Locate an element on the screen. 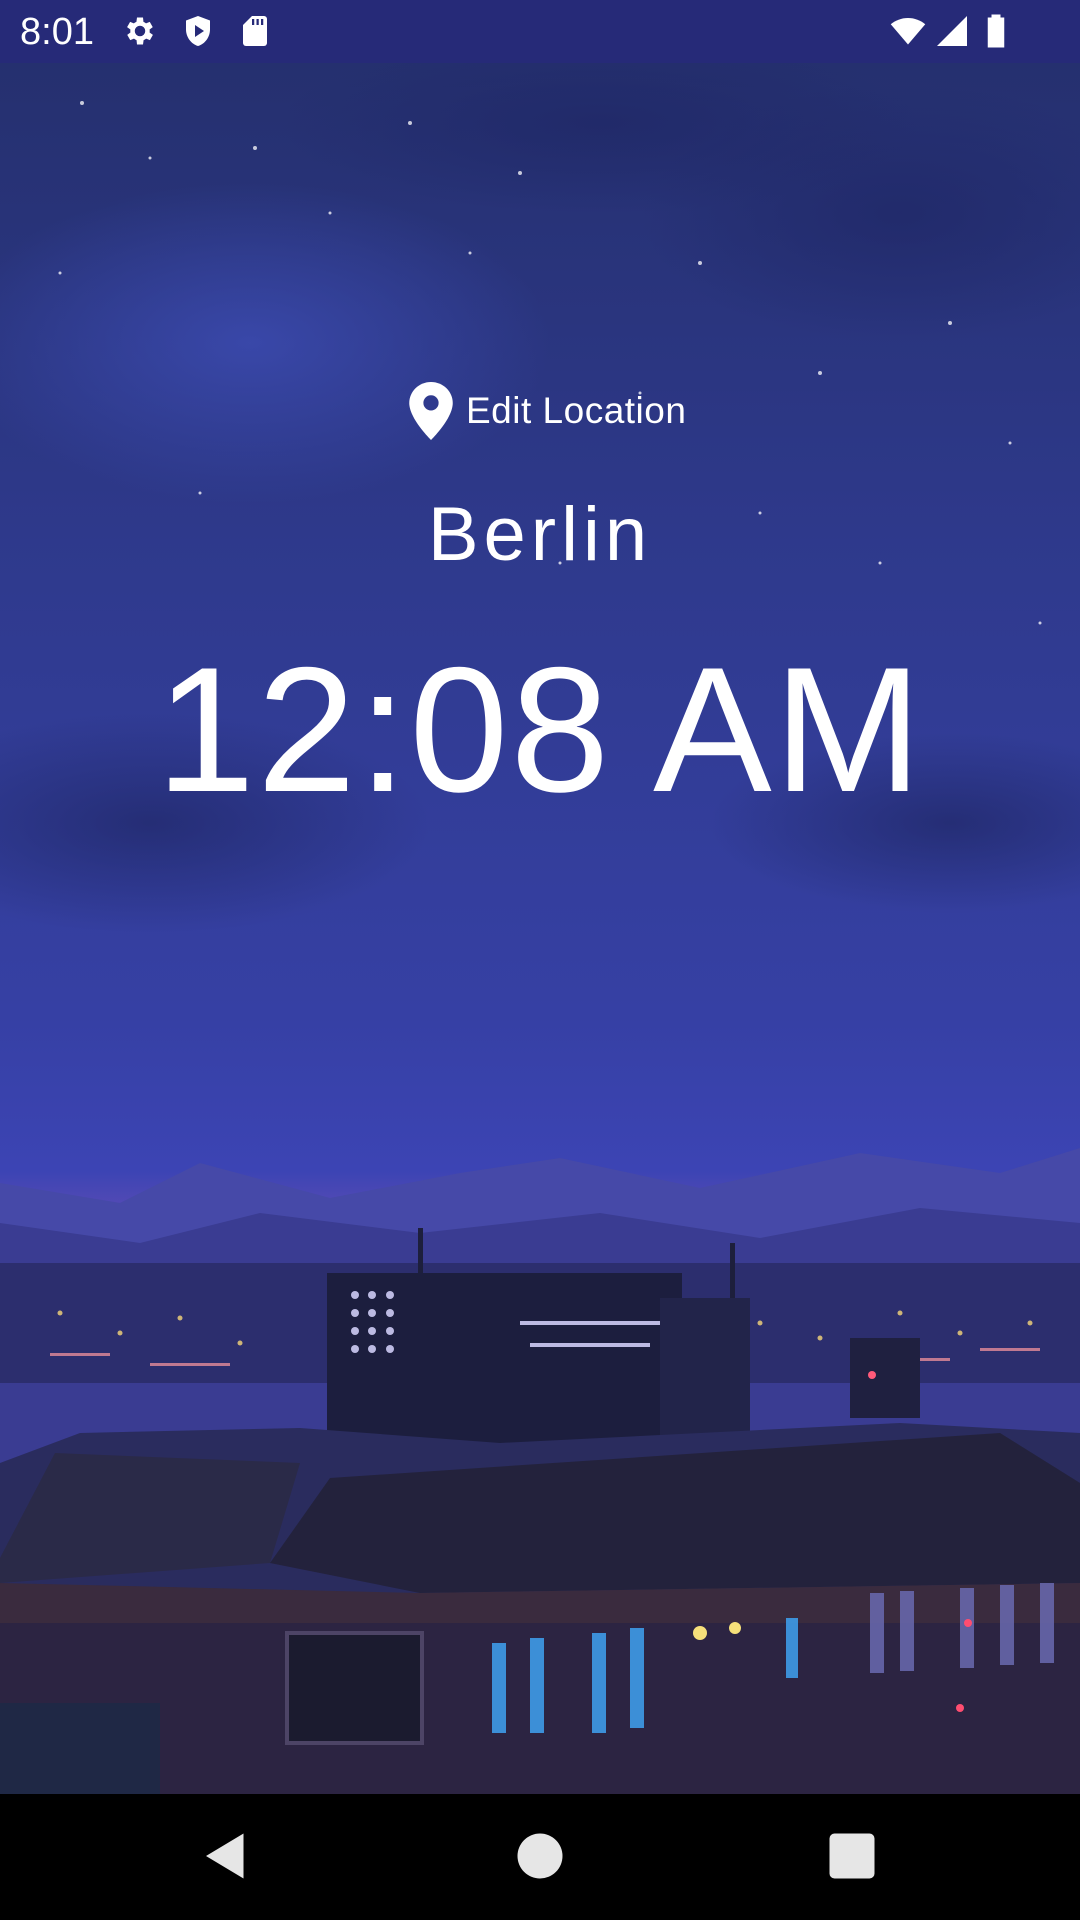 This screenshot has height=1920, width=1080. location-pin-icon is located at coordinates (431, 411).